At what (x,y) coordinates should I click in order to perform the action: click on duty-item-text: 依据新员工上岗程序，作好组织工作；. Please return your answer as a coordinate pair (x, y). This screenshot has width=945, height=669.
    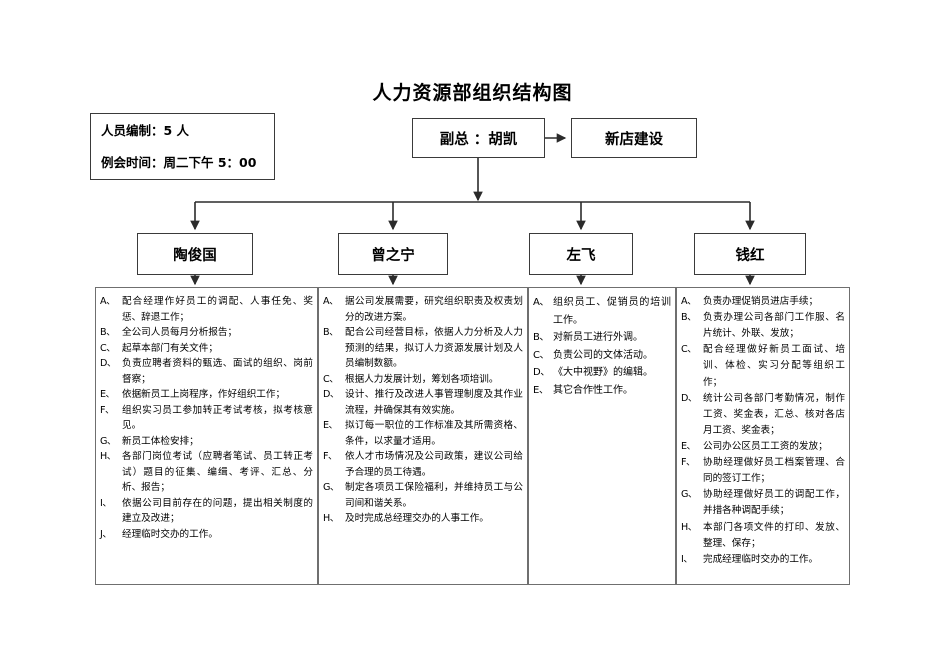
    Looking at the image, I should click on (204, 395).